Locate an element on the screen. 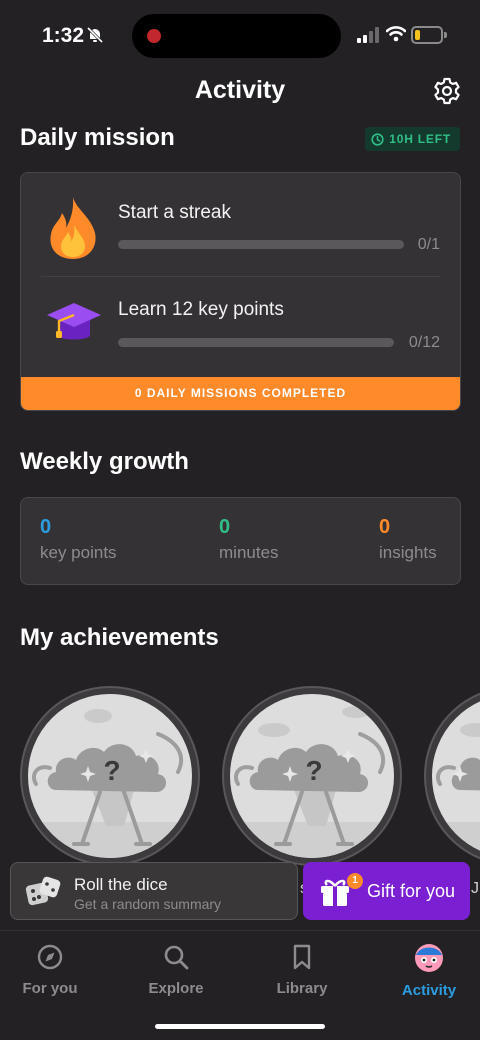  battery-icon is located at coordinates (429, 35).